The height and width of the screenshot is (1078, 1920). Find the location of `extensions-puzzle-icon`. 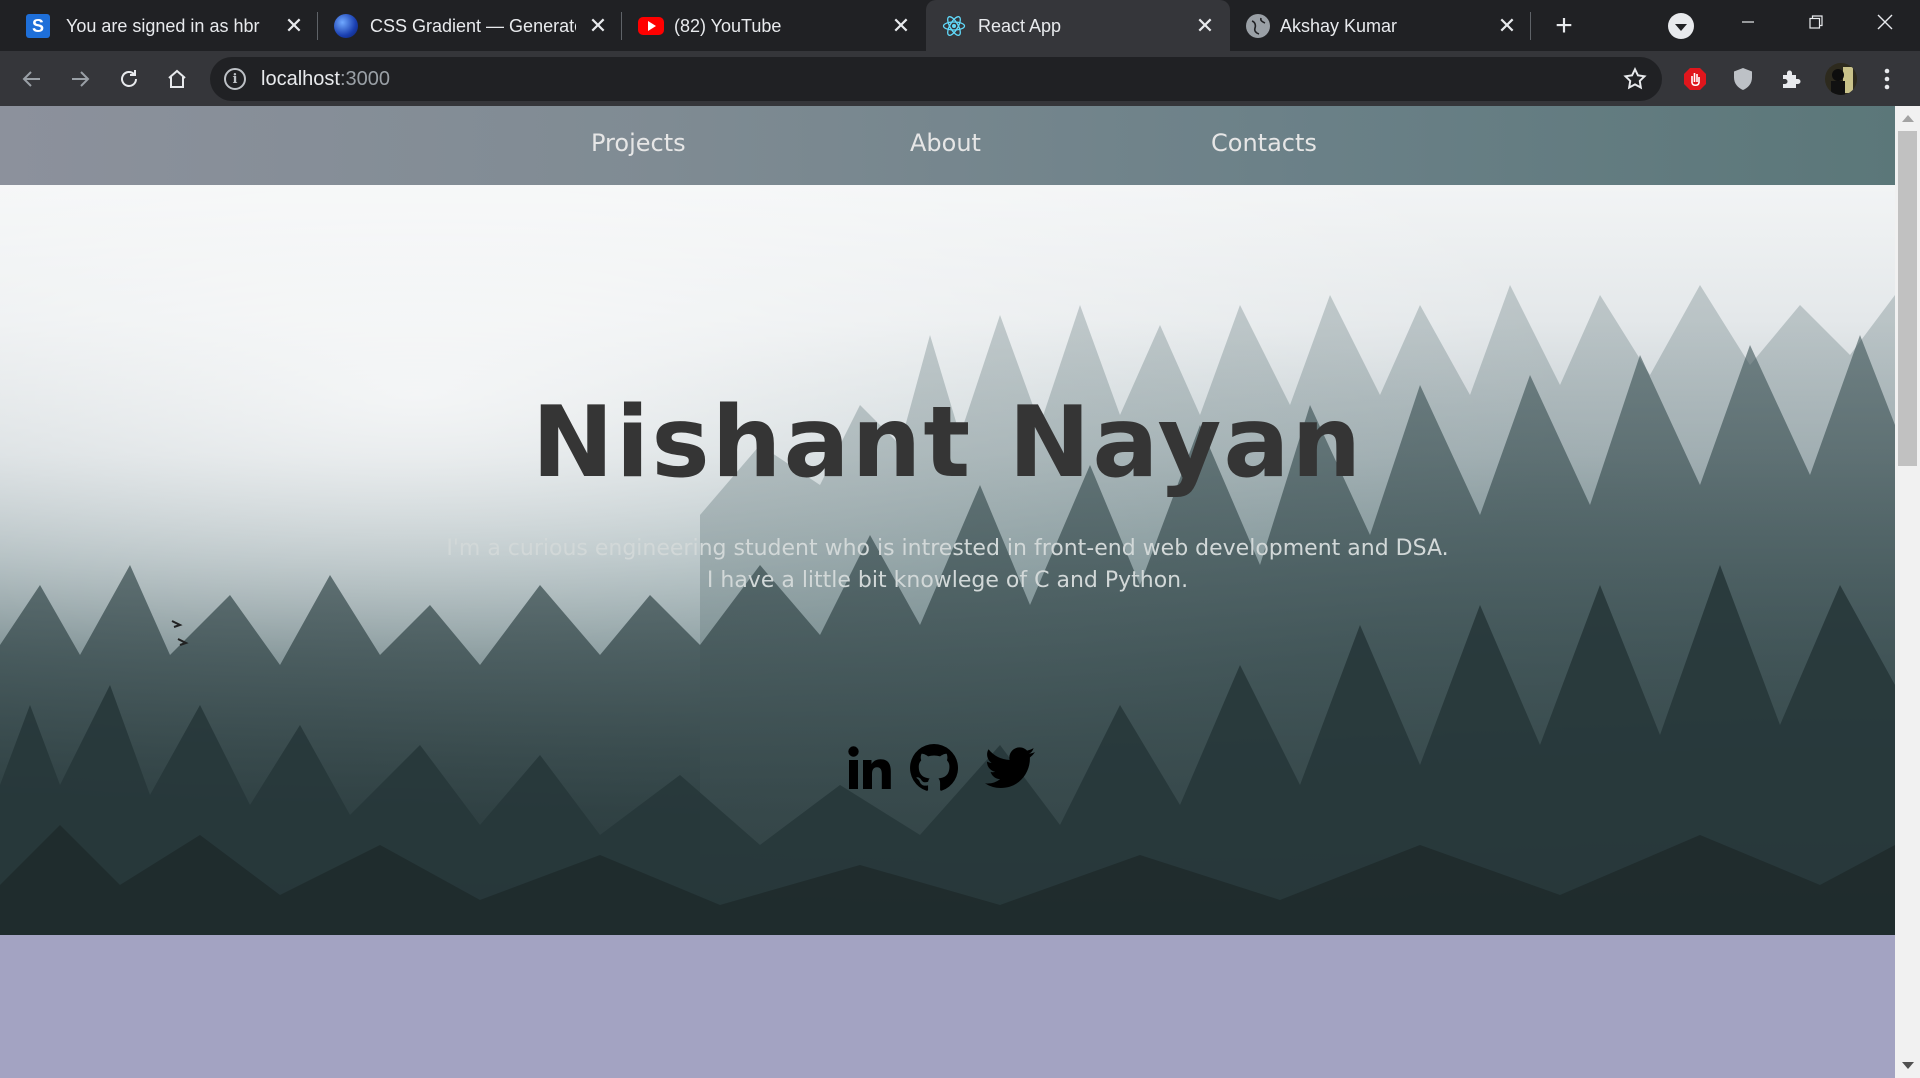

extensions-puzzle-icon is located at coordinates (1791, 79).